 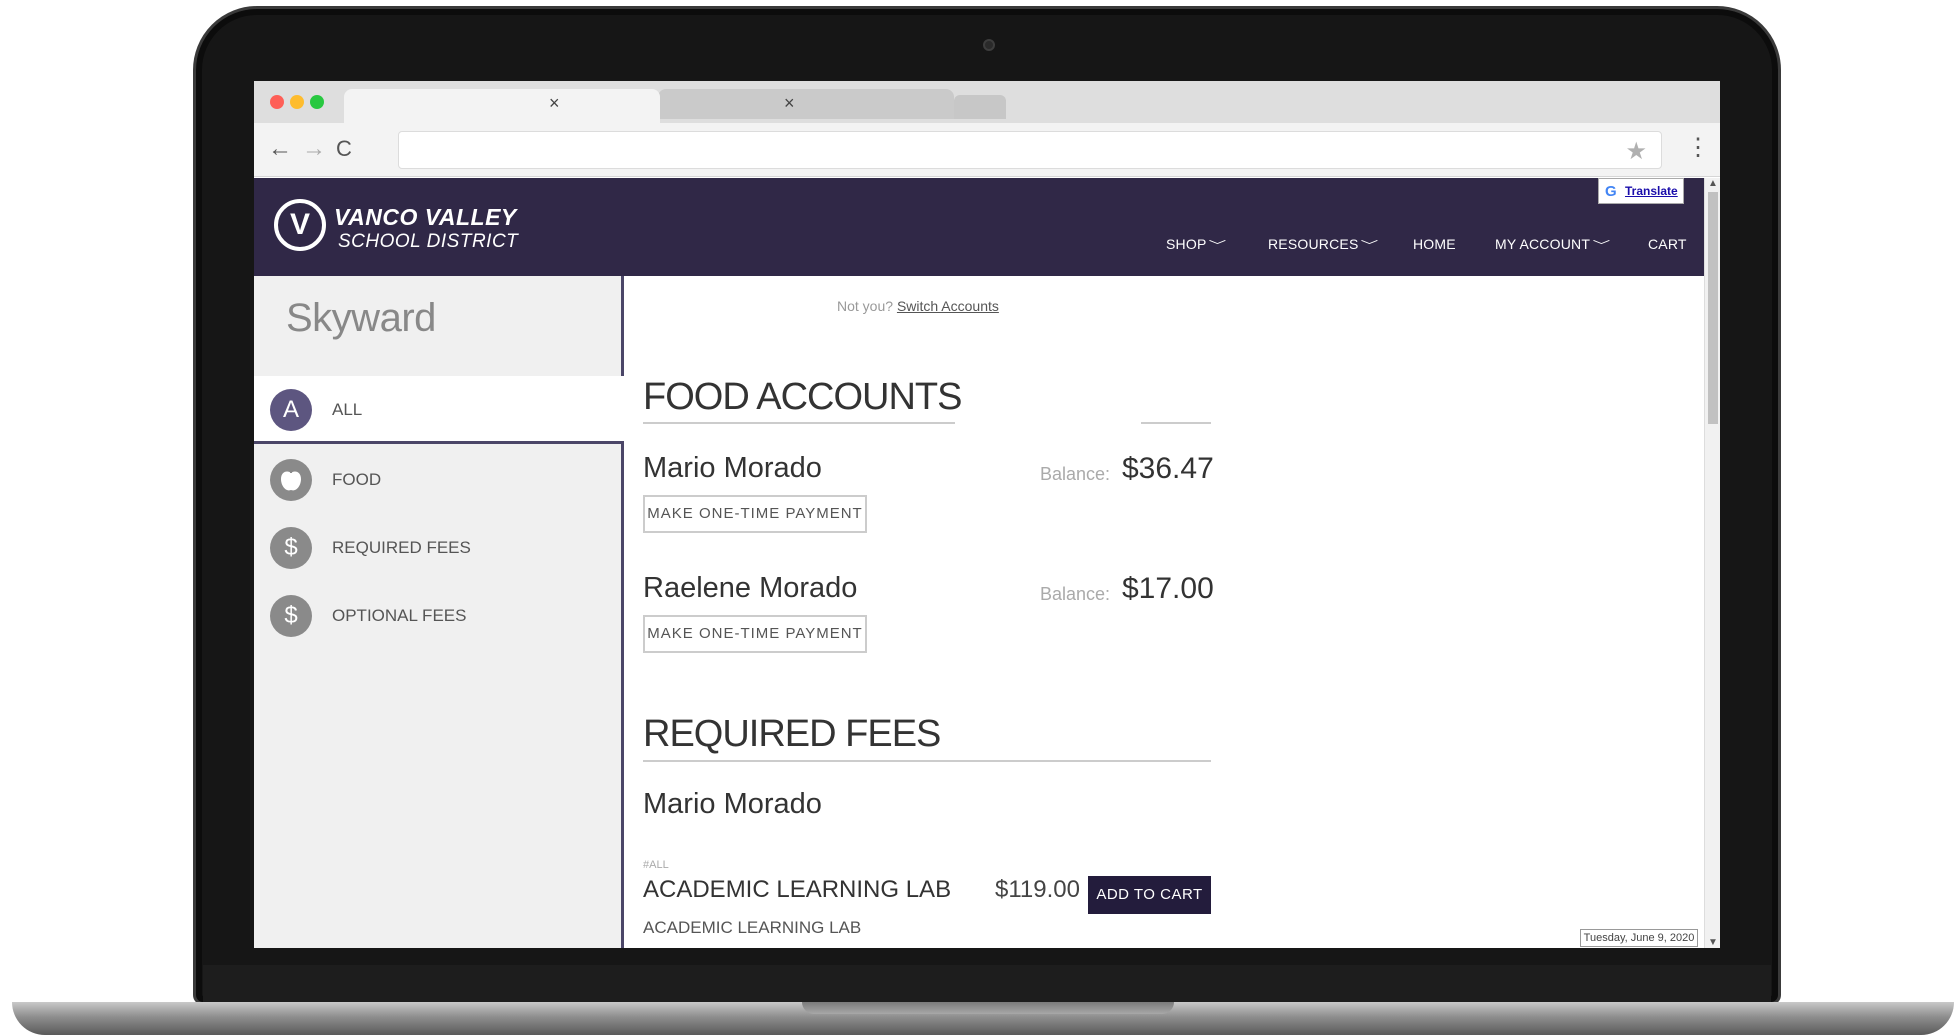 I want to click on nav-shop: SHOP ﹀, so click(x=1197, y=244).